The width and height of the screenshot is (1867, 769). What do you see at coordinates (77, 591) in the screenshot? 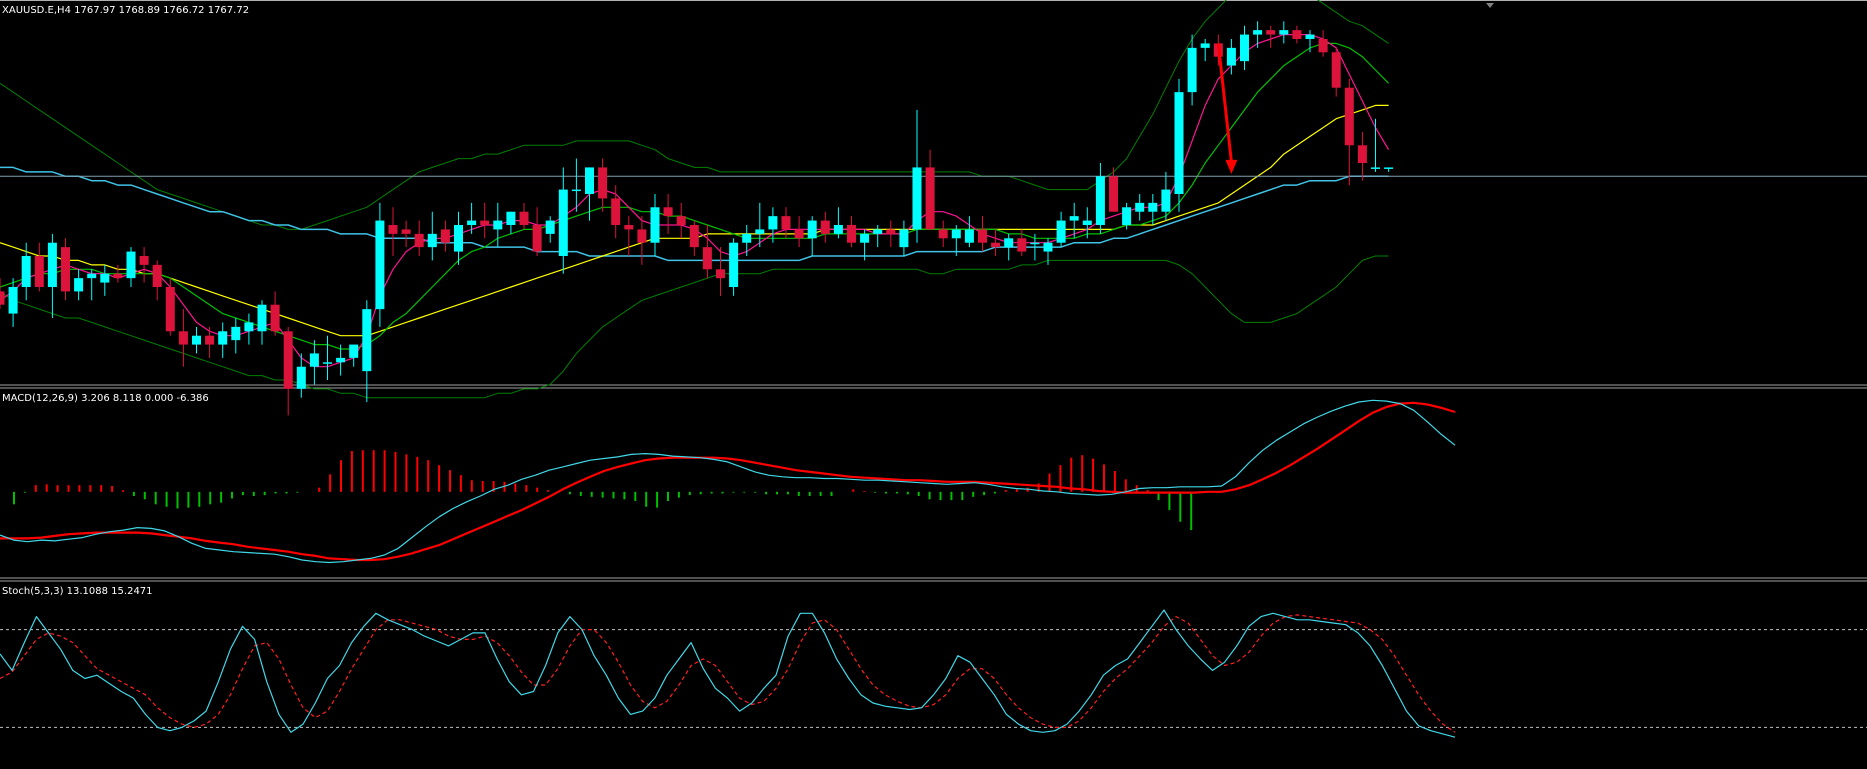
I see `stochastic-title: Stoch(5,3,3) 13.1088 15.2471` at bounding box center [77, 591].